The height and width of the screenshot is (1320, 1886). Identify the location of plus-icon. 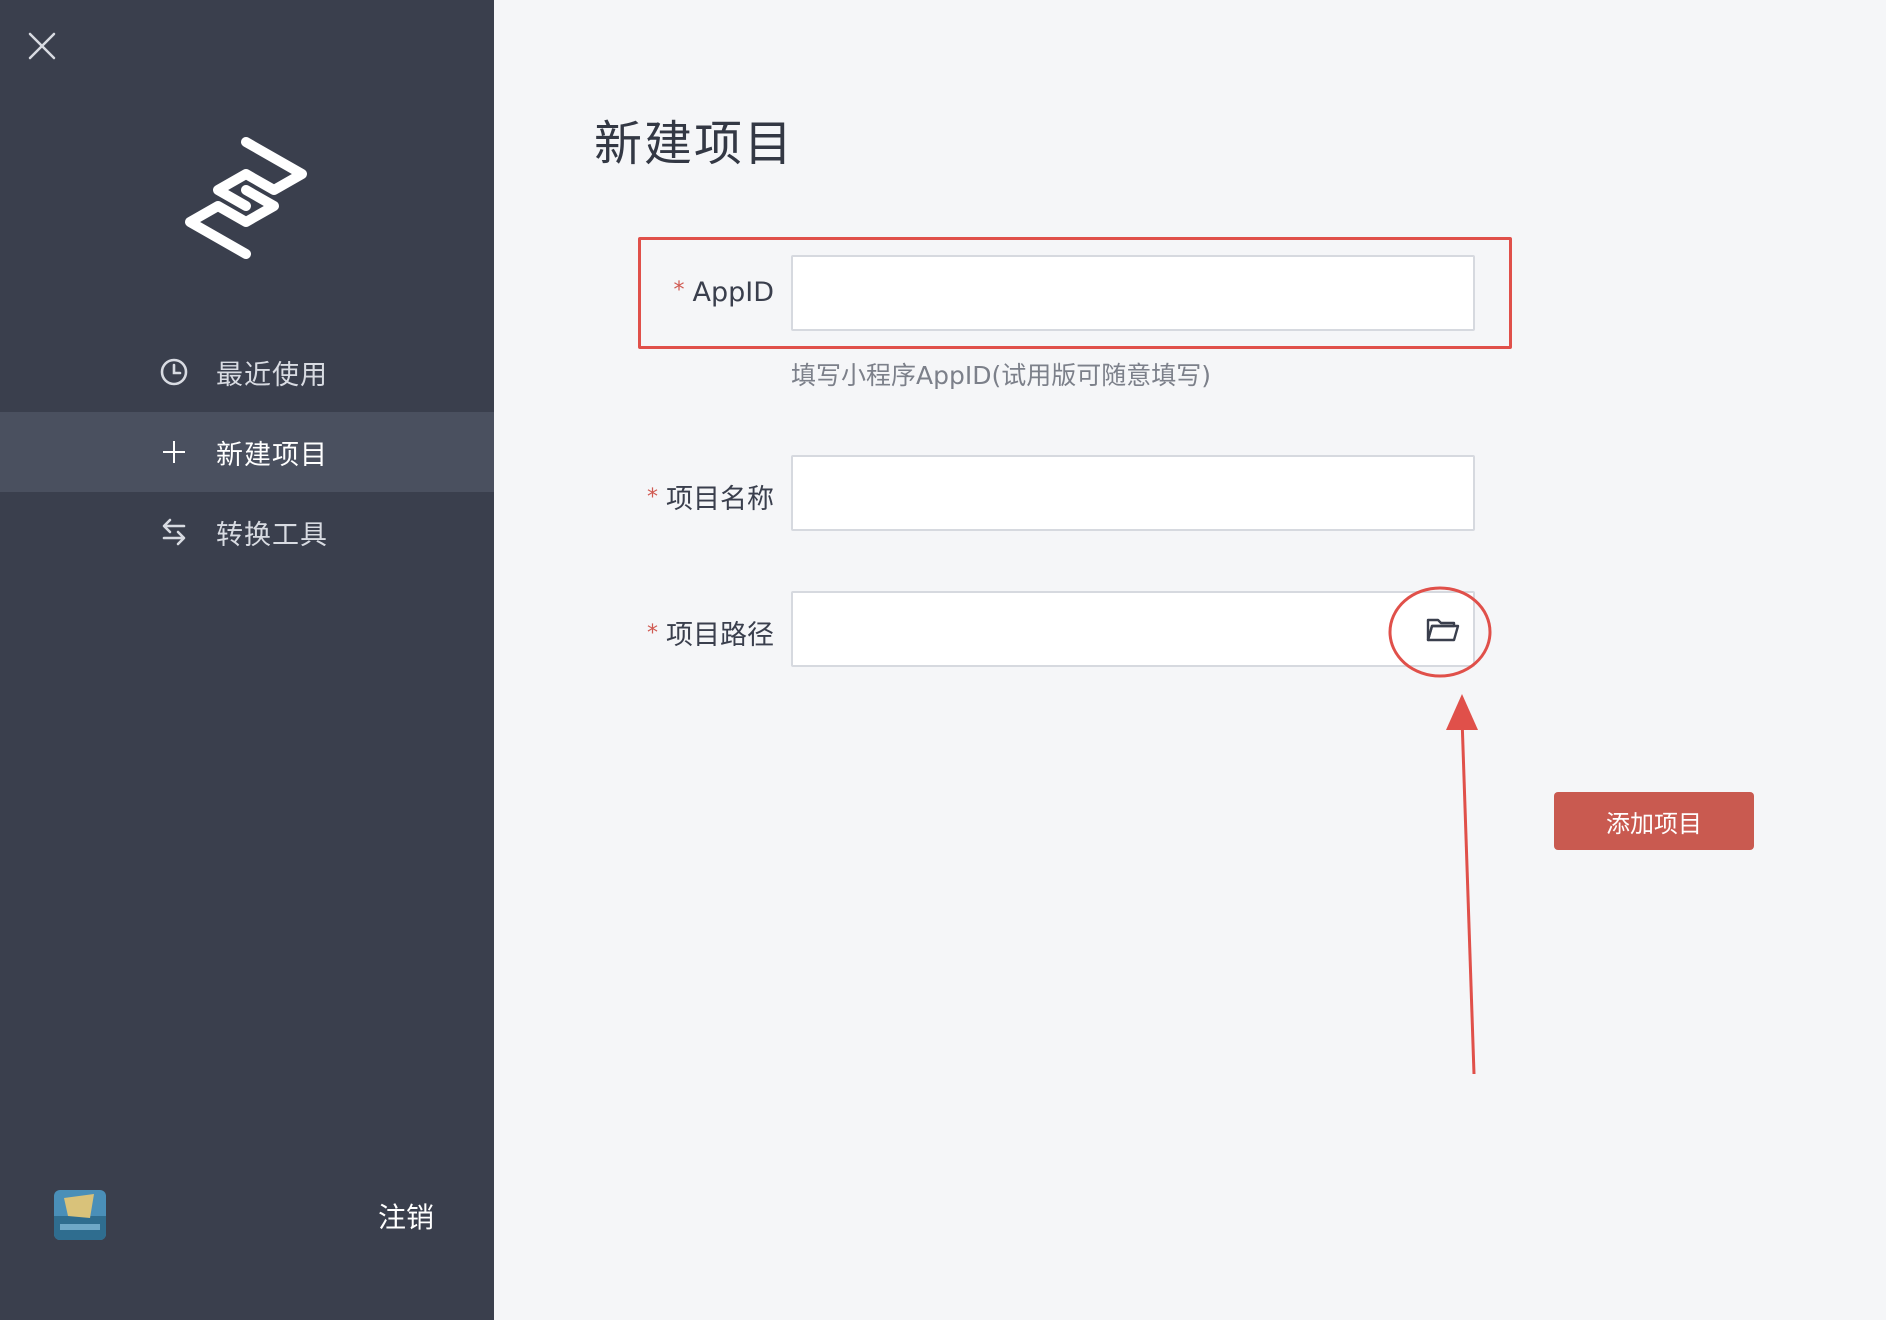
(174, 452).